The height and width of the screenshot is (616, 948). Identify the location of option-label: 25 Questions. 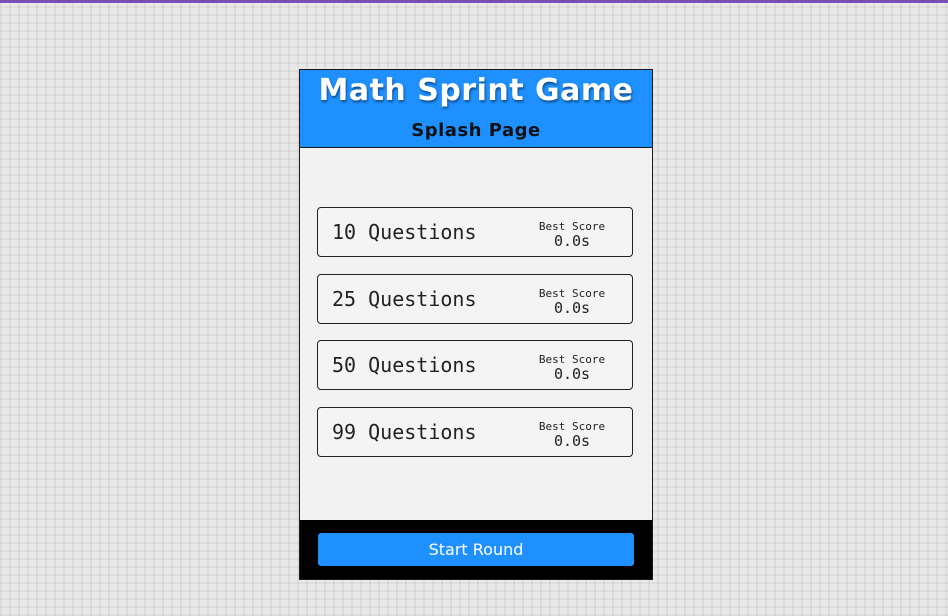
(404, 299).